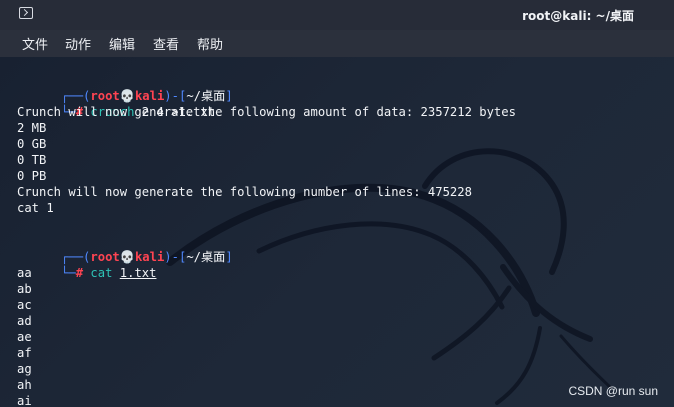 This screenshot has height=407, width=674. Describe the element at coordinates (35, 208) in the screenshot. I see `output-line: cat 1` at that location.